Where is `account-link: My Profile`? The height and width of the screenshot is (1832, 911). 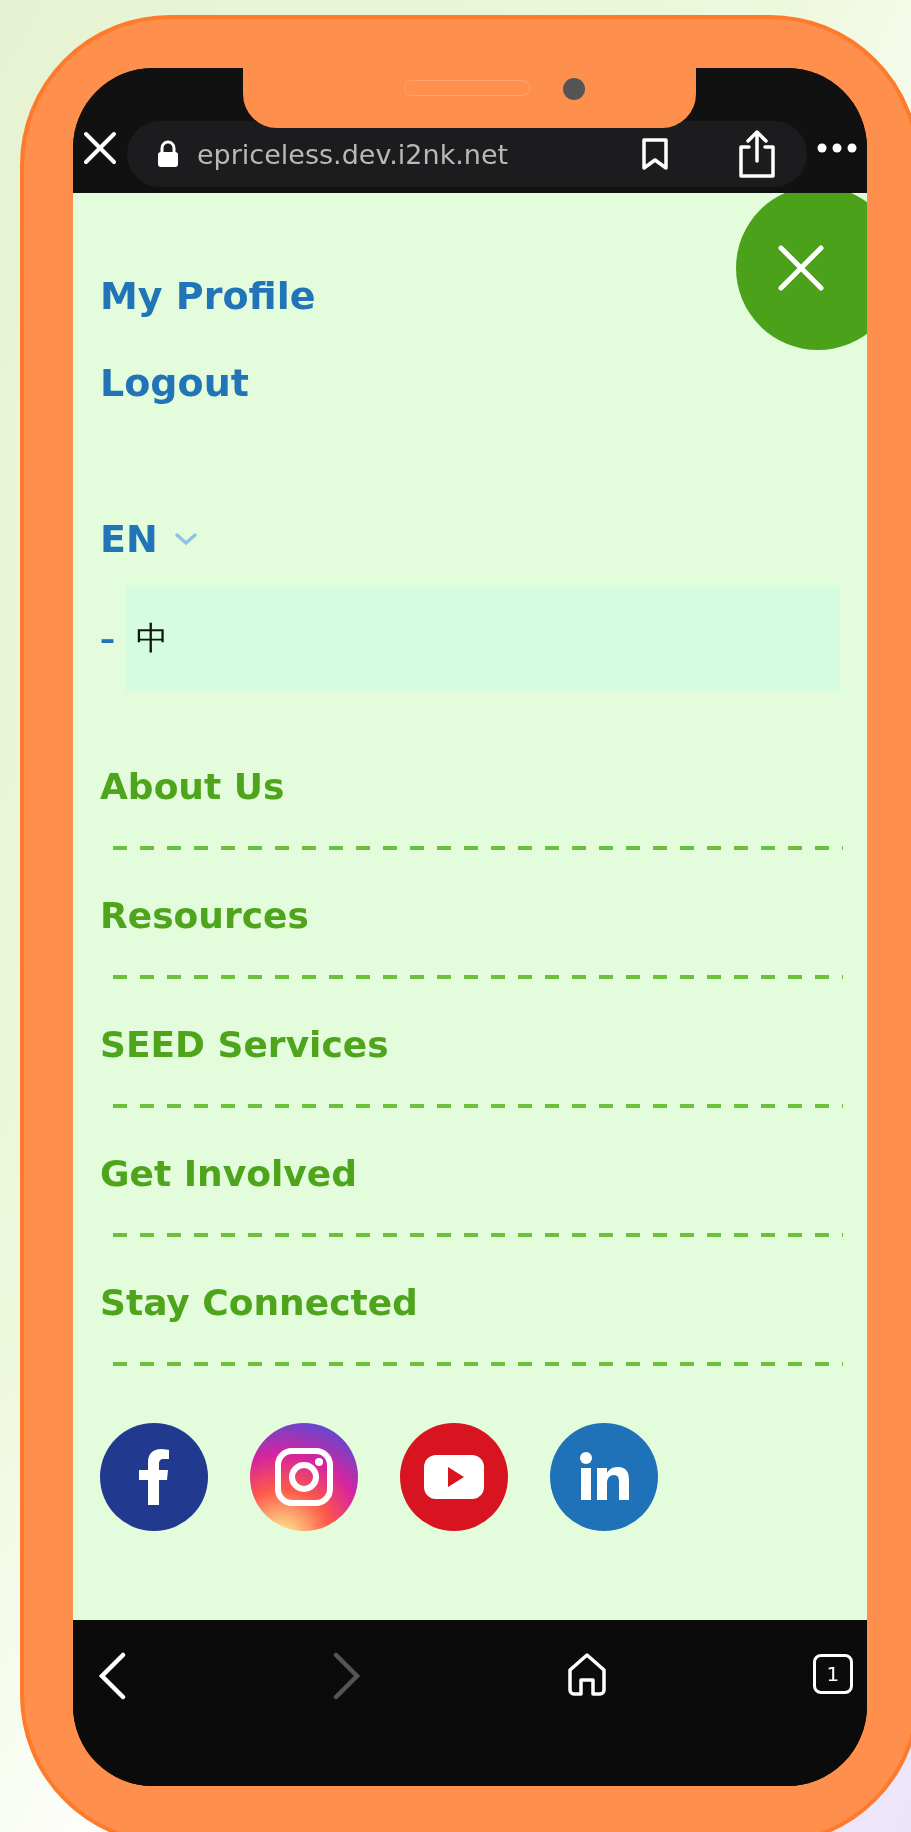 account-link: My Profile is located at coordinates (208, 296).